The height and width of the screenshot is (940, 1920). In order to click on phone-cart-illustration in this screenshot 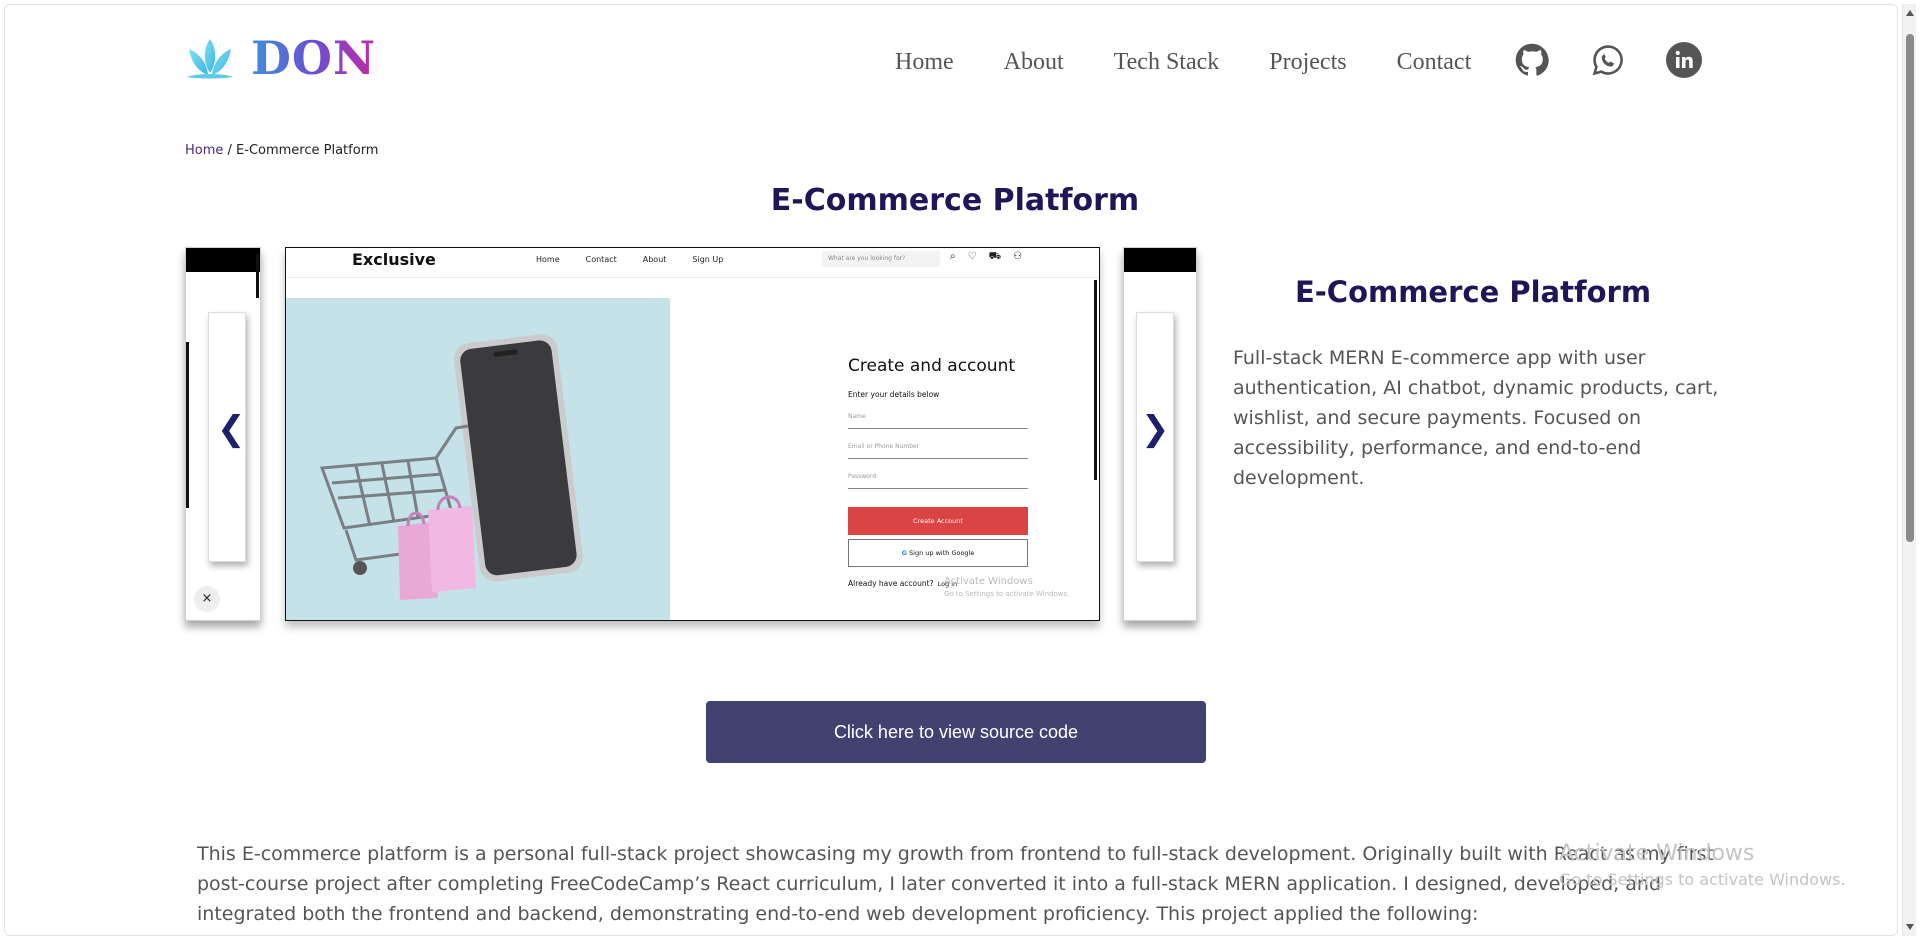, I will do `click(478, 459)`.